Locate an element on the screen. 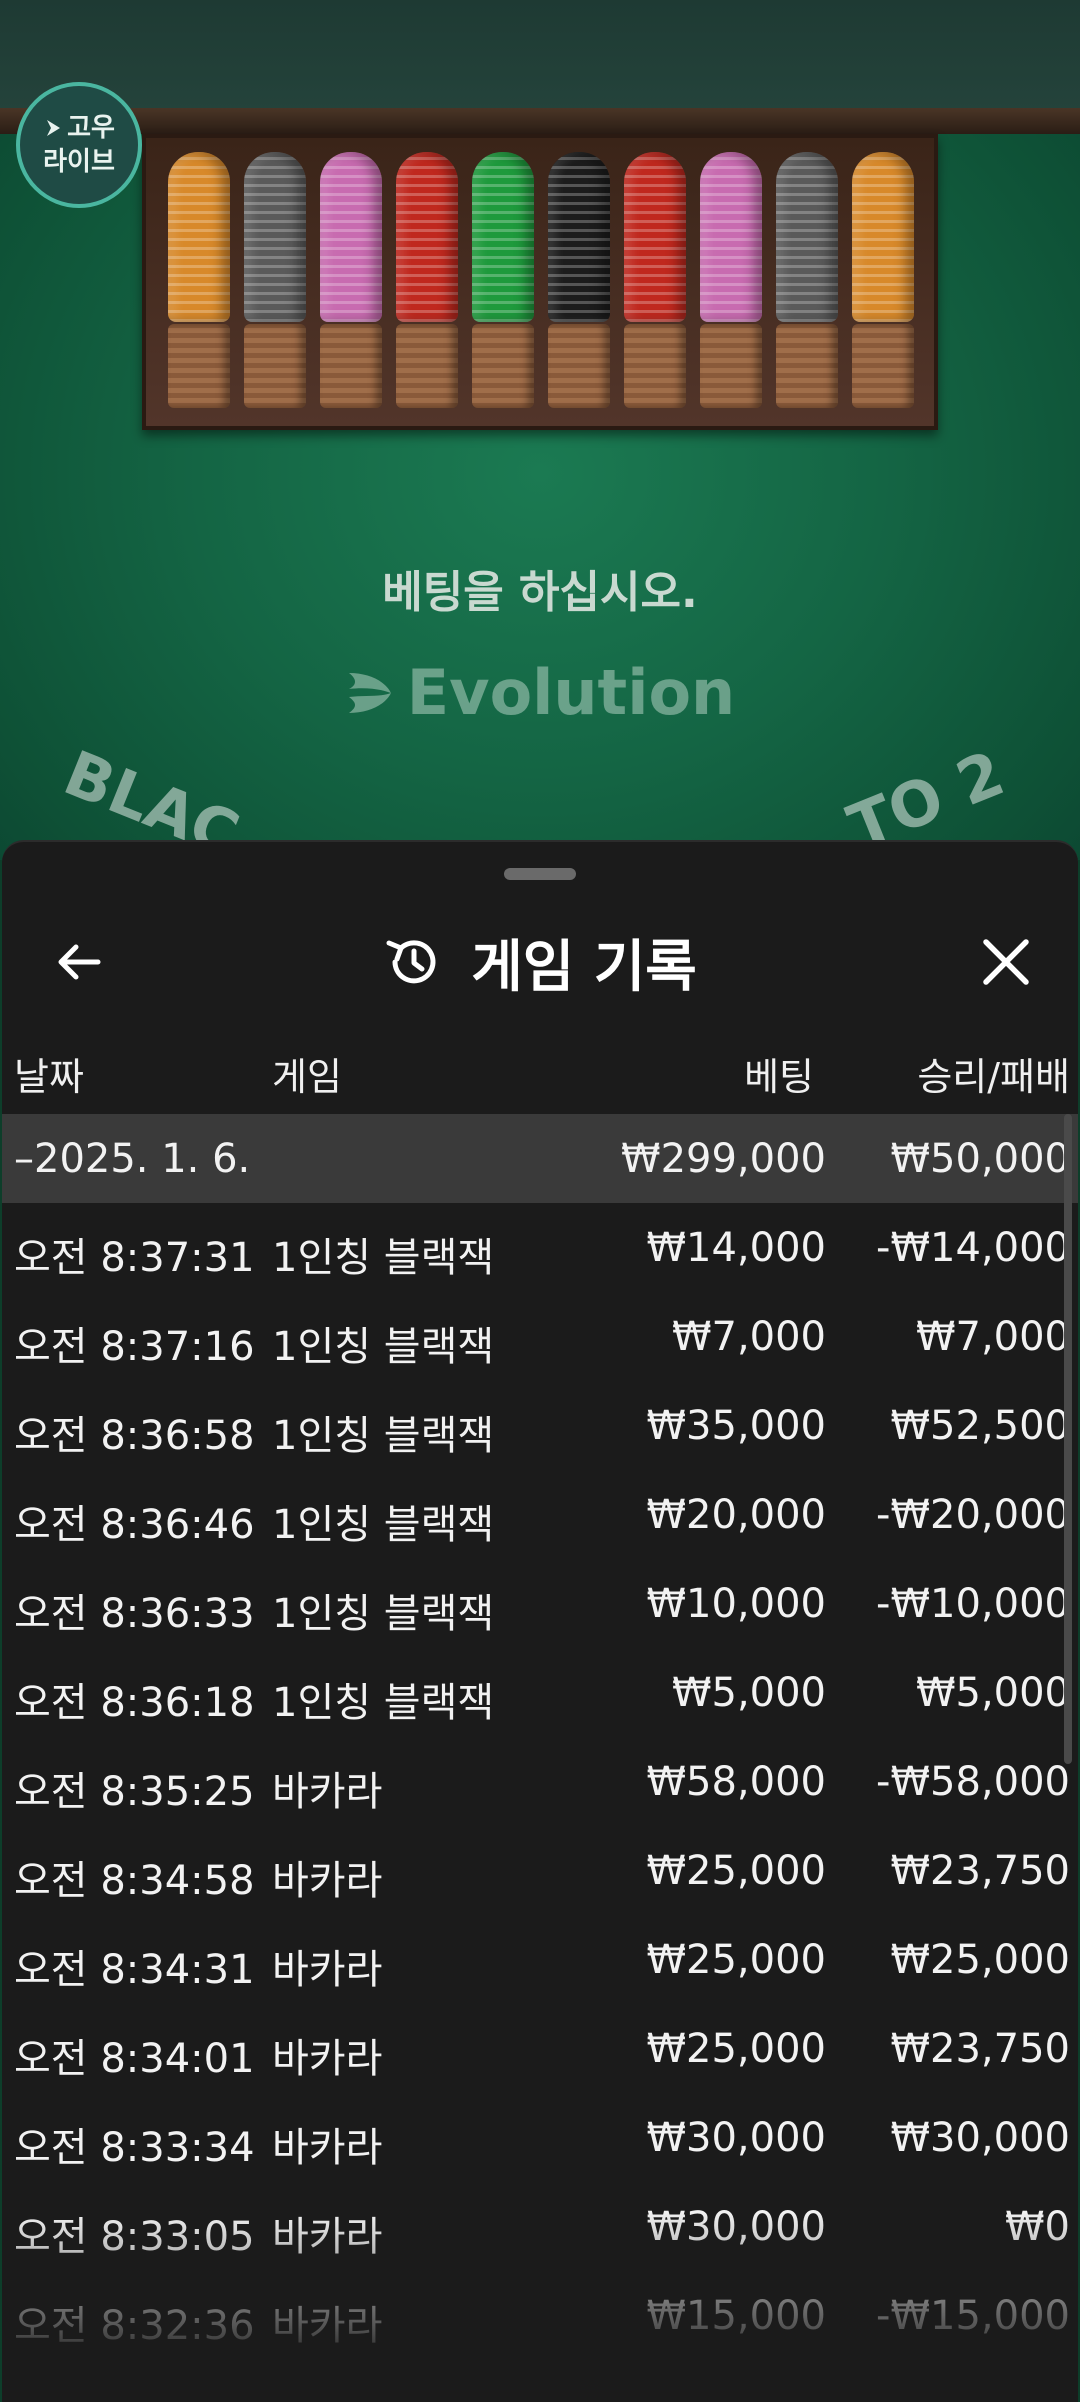 This screenshot has width=1080, height=2402. history-row: 오전 8:37:16 1인칭 블랙잭 ₩7,000 ₩7,000 is located at coordinates (540, 1336).